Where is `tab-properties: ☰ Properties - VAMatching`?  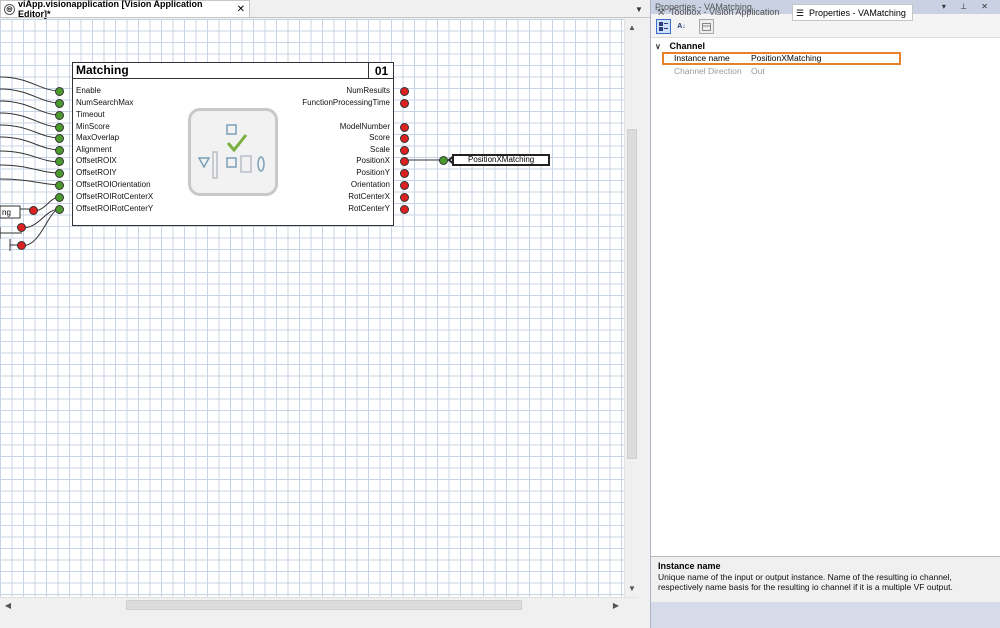 tab-properties: ☰ Properties - VAMatching is located at coordinates (852, 12).